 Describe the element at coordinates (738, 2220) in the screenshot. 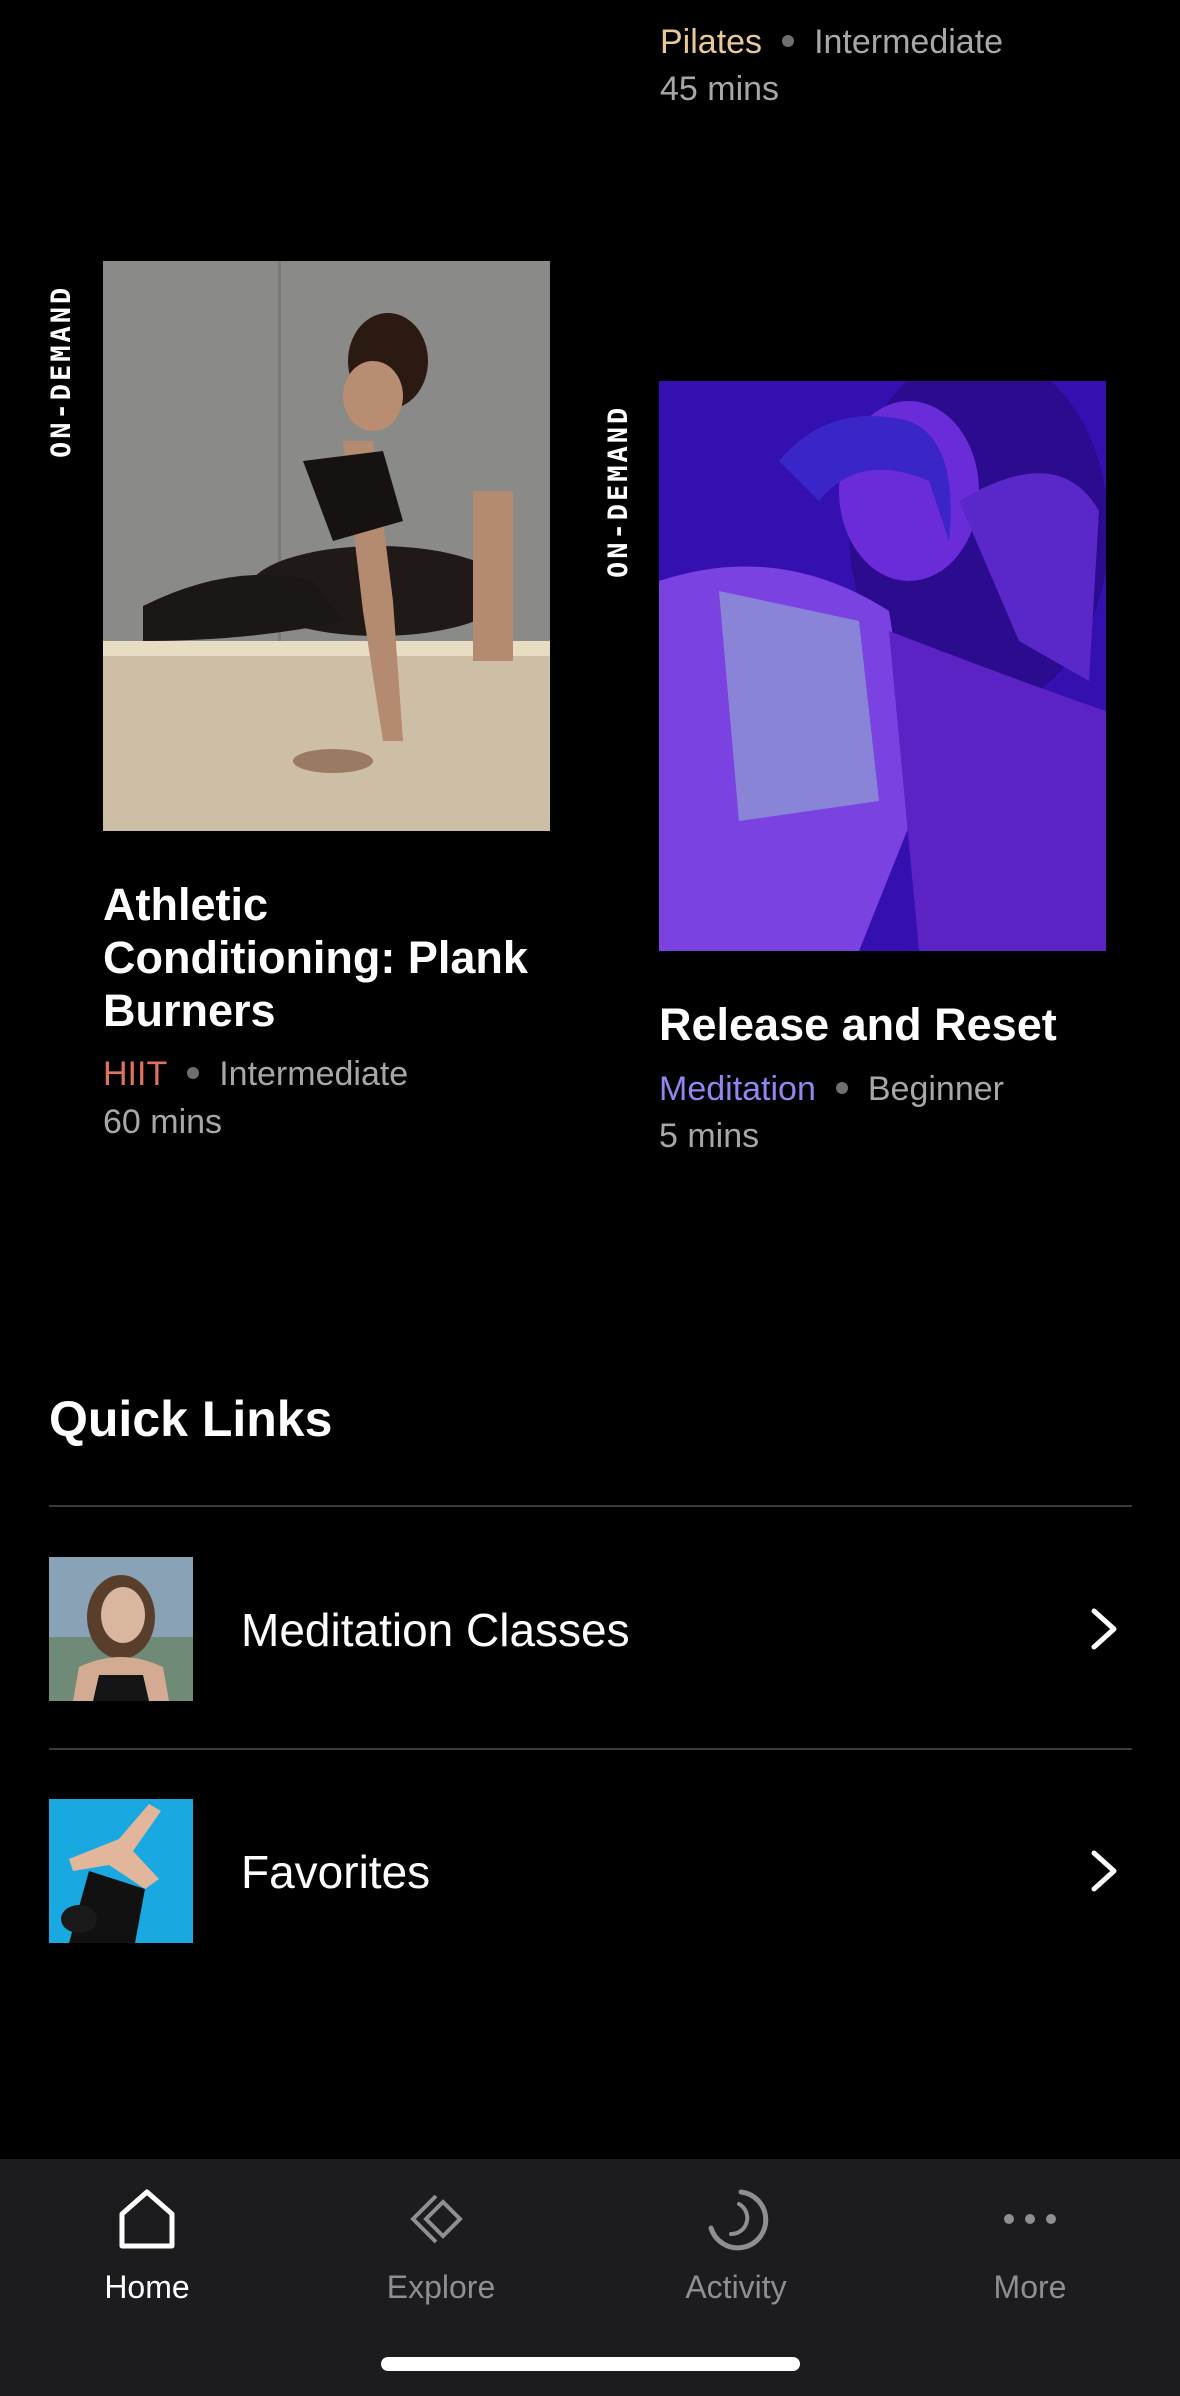

I see `activity-icon` at that location.